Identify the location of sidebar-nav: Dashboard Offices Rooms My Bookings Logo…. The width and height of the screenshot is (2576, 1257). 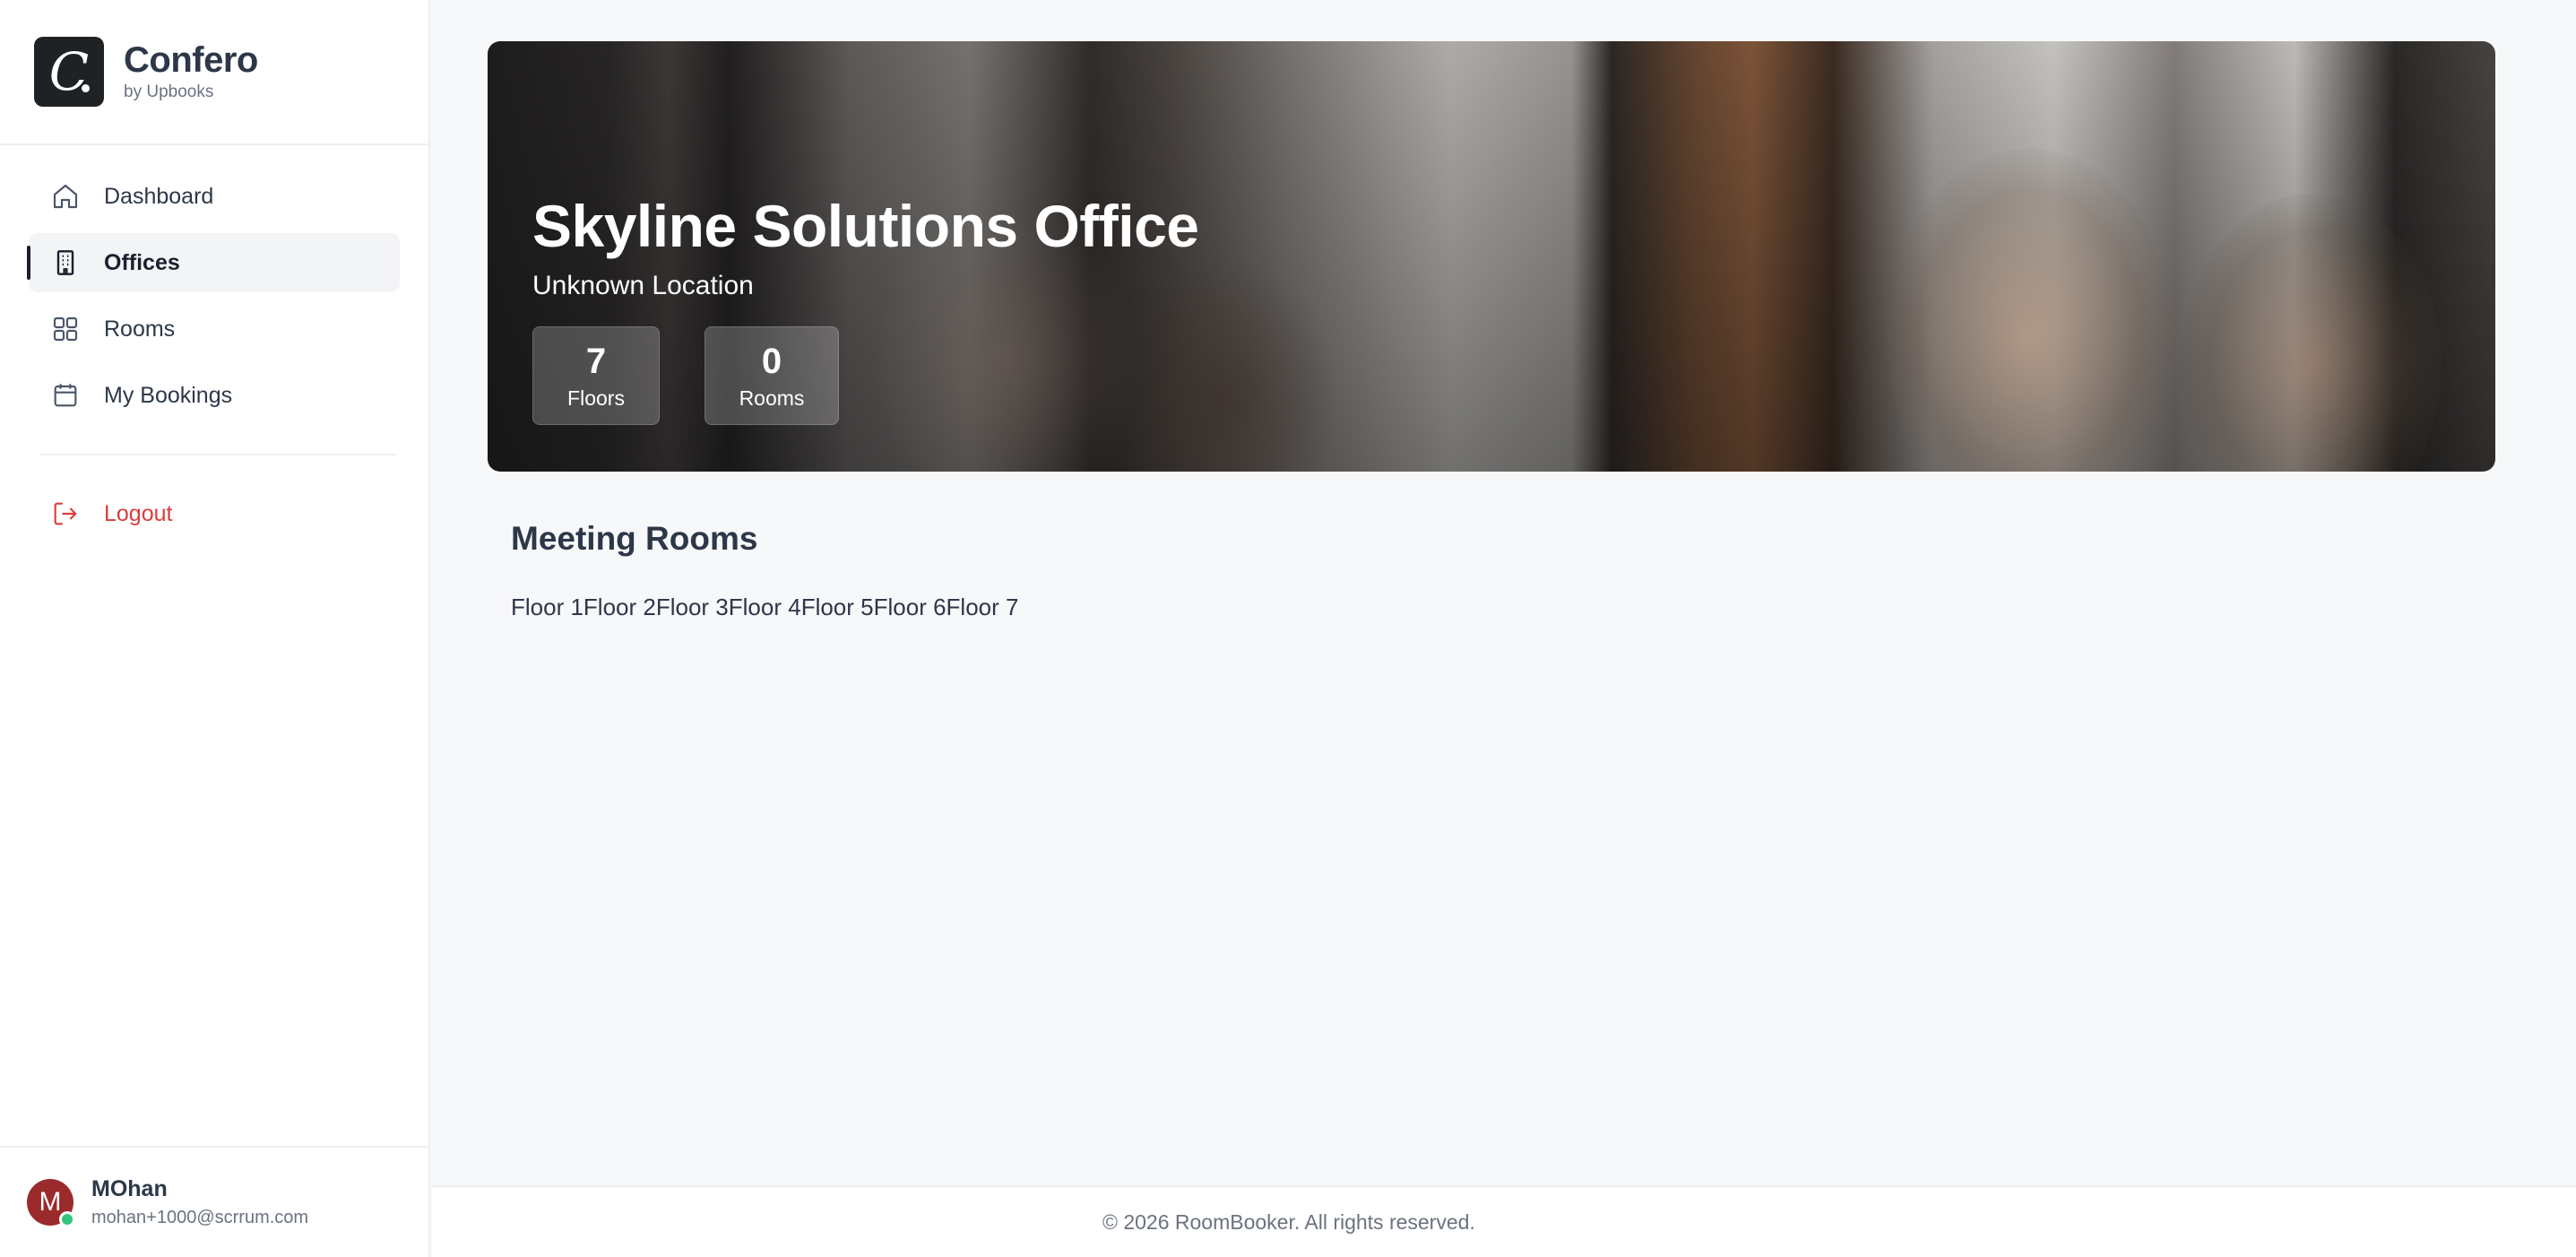
(214, 344).